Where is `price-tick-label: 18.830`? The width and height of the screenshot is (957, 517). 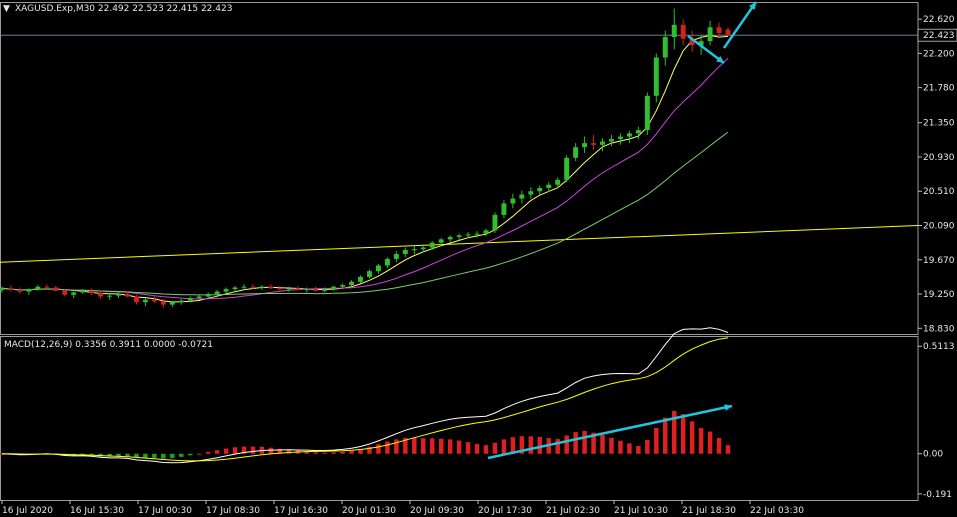
price-tick-label: 18.830 is located at coordinates (939, 329).